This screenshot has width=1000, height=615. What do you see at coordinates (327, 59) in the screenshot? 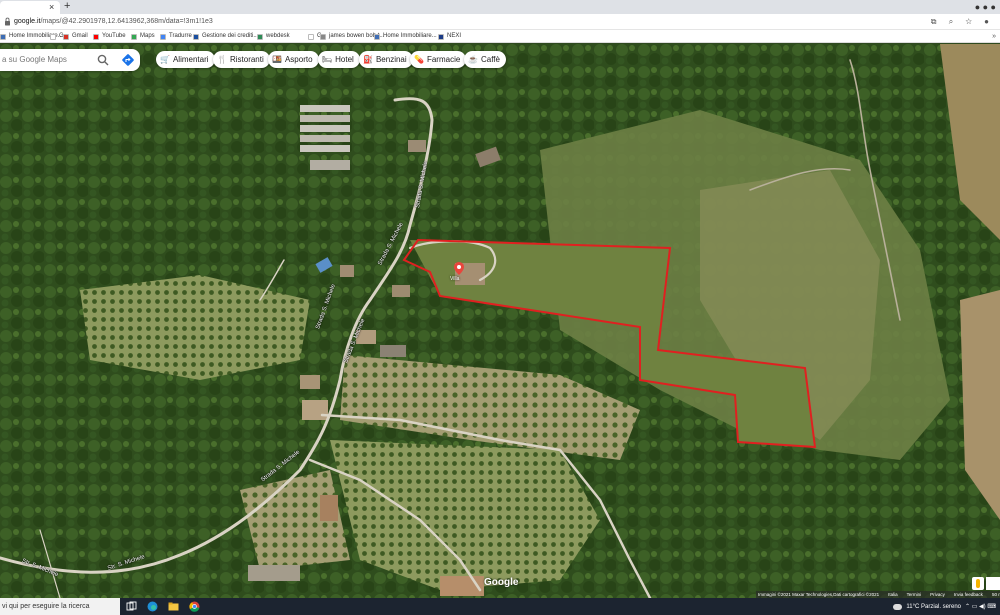
I see `chip-icon: 🛏` at bounding box center [327, 59].